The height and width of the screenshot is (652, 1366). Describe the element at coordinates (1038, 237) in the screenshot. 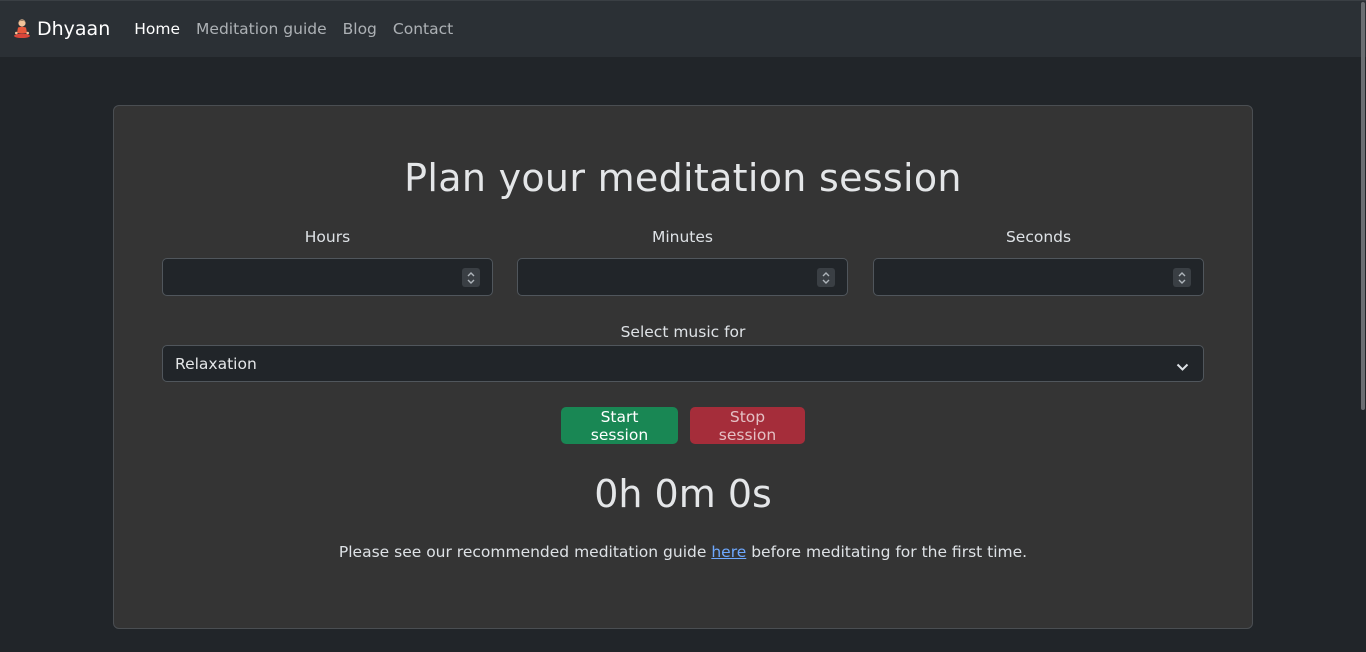

I see `seconds-label: Seconds` at that location.